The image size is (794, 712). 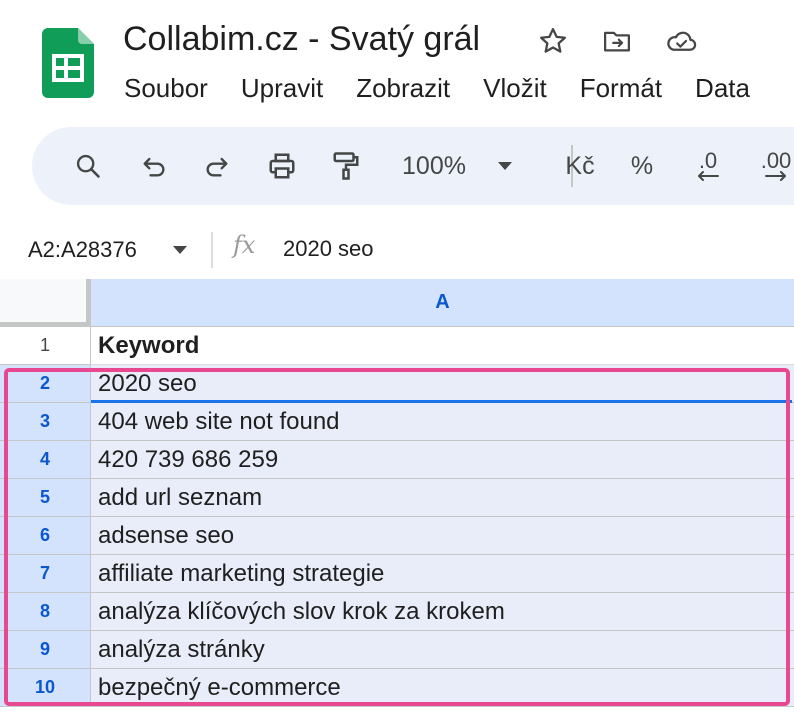 What do you see at coordinates (328, 249) in the screenshot?
I see `formula-input: 2020 seo` at bounding box center [328, 249].